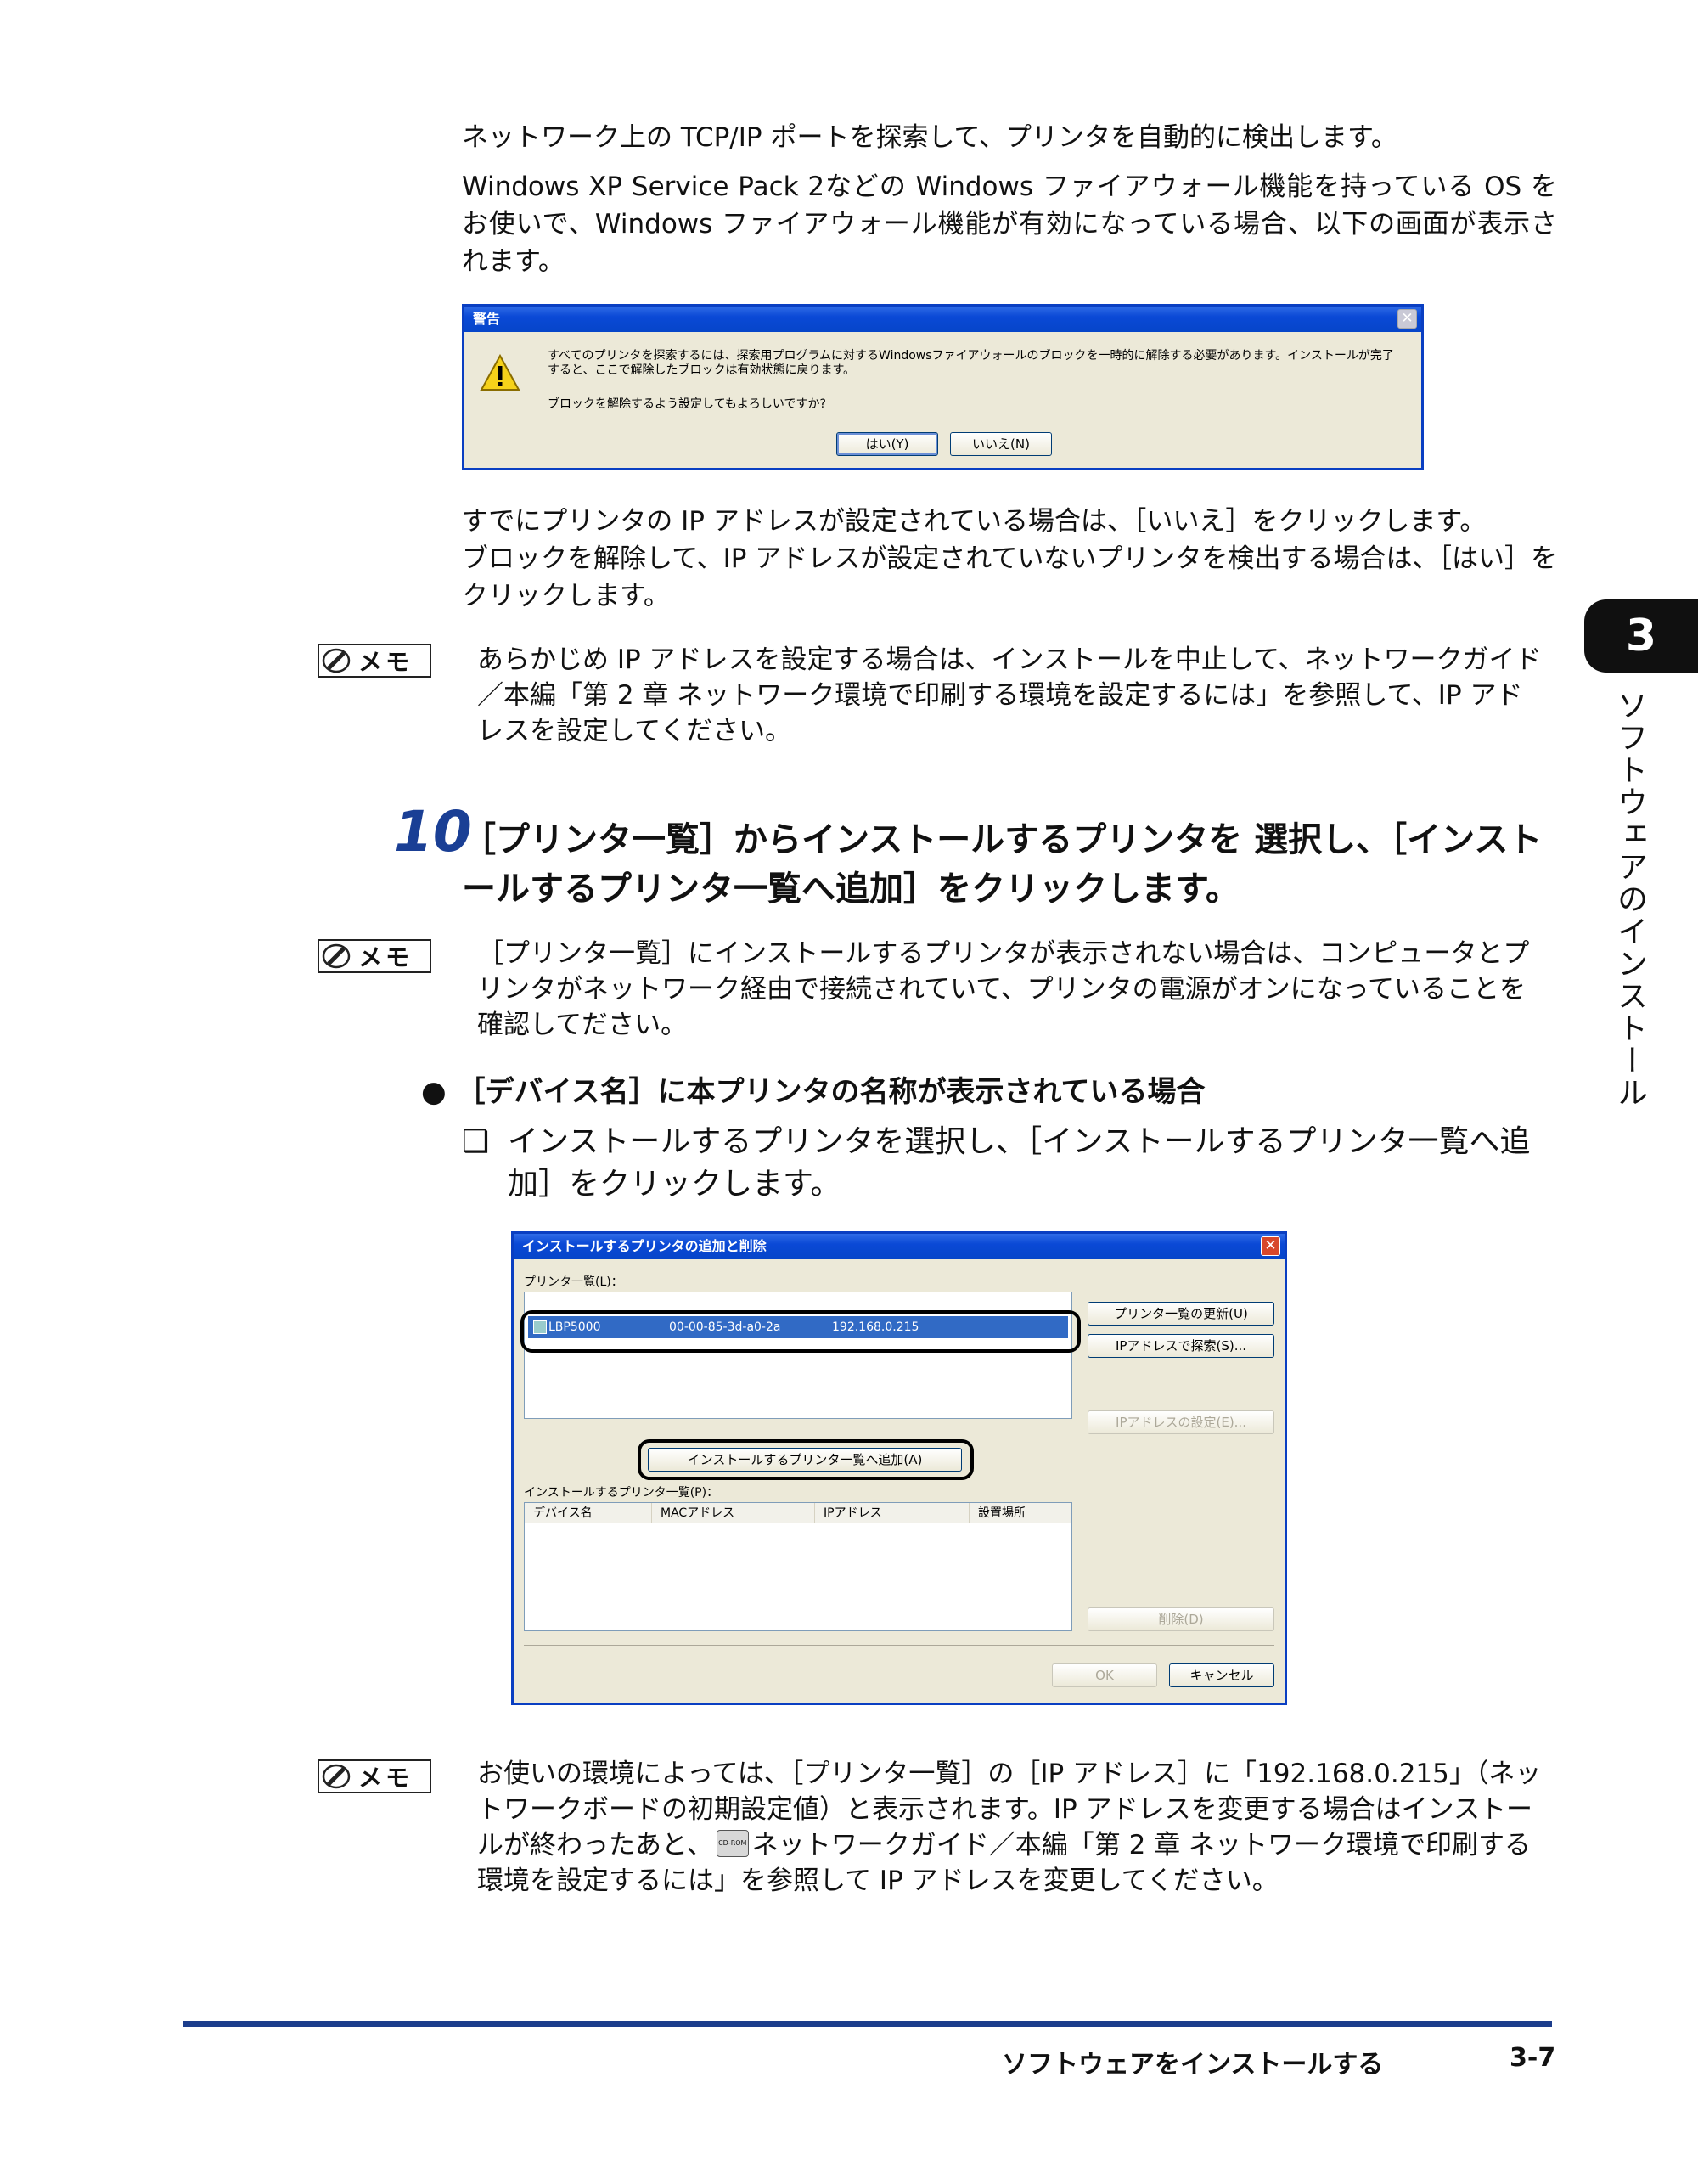 The height and width of the screenshot is (2184, 1698). Describe the element at coordinates (644, 1246) in the screenshot. I see `dialog-title: インストールするプリンタの追加と削除` at that location.